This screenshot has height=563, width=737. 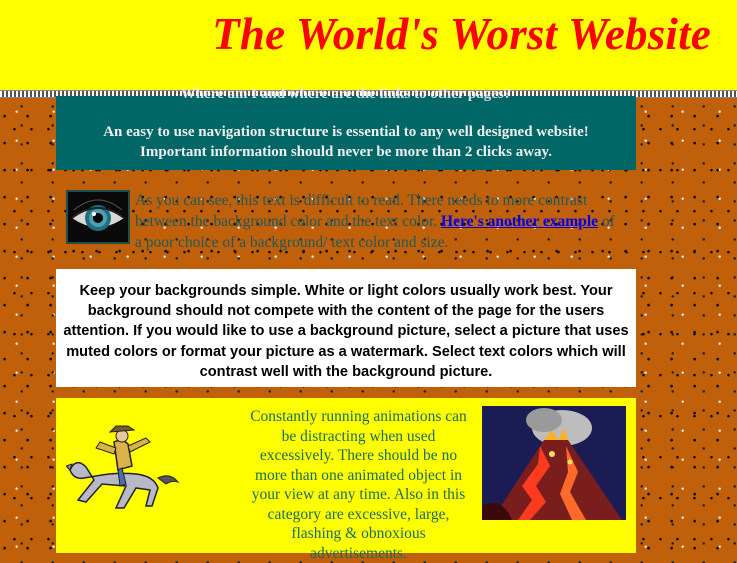 What do you see at coordinates (461, 34) in the screenshot?
I see `page-title: The World's Worst Website` at bounding box center [461, 34].